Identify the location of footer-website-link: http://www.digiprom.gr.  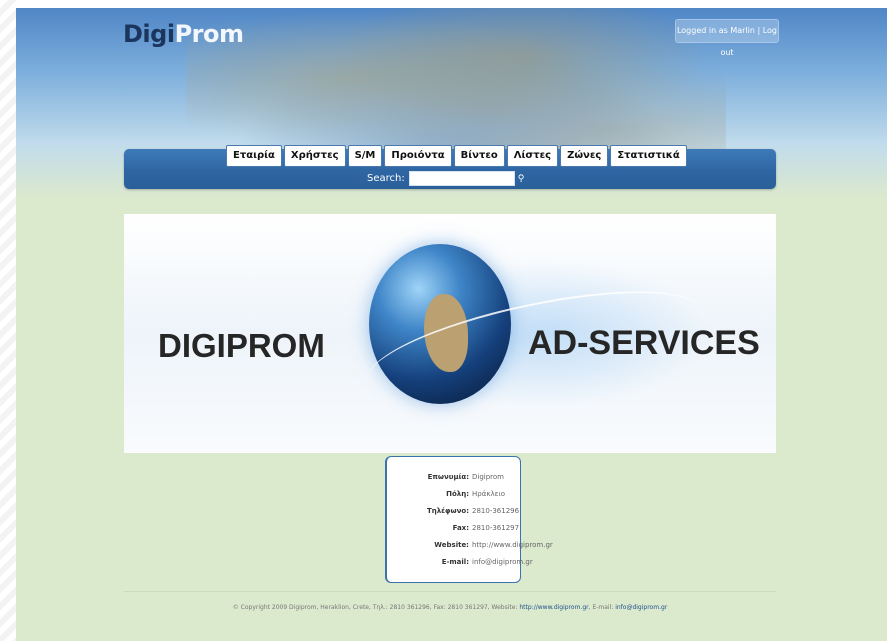
(553, 607).